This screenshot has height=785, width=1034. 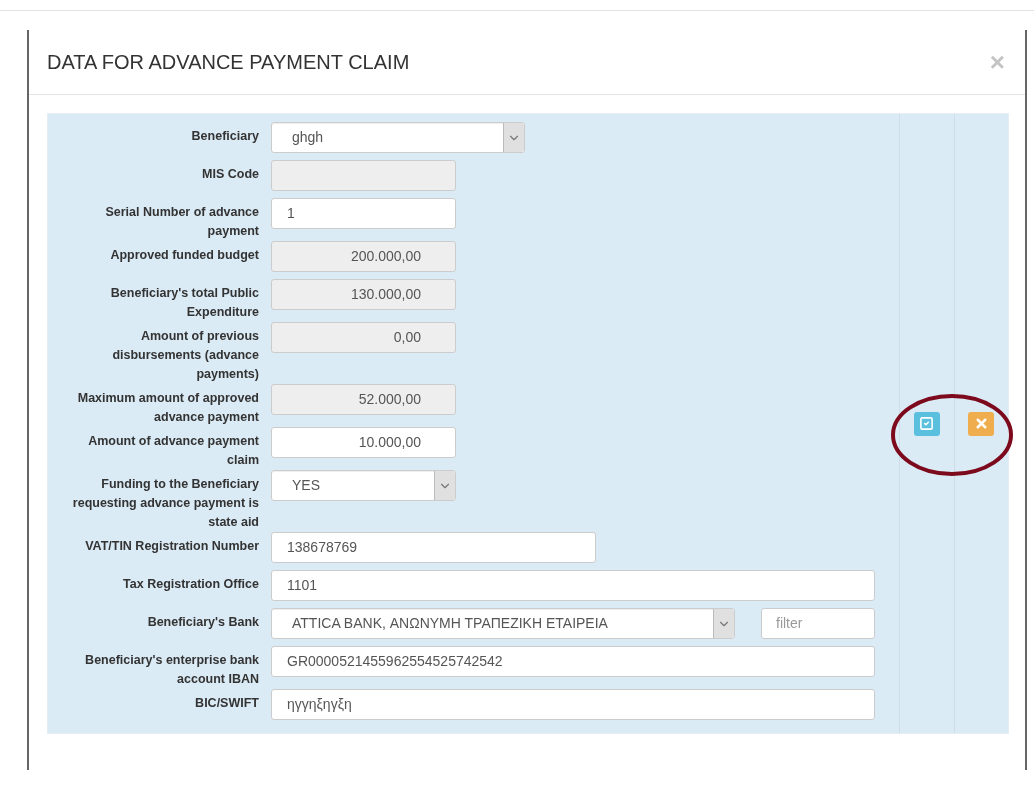 I want to click on dropdown-value: ATTICA BANK, ΑΝΩΝΥΜΗ ΤΡΑΠΕΖΙΚΗ ΕΤΑΙΡΕΙΑ, so click(x=450, y=623).